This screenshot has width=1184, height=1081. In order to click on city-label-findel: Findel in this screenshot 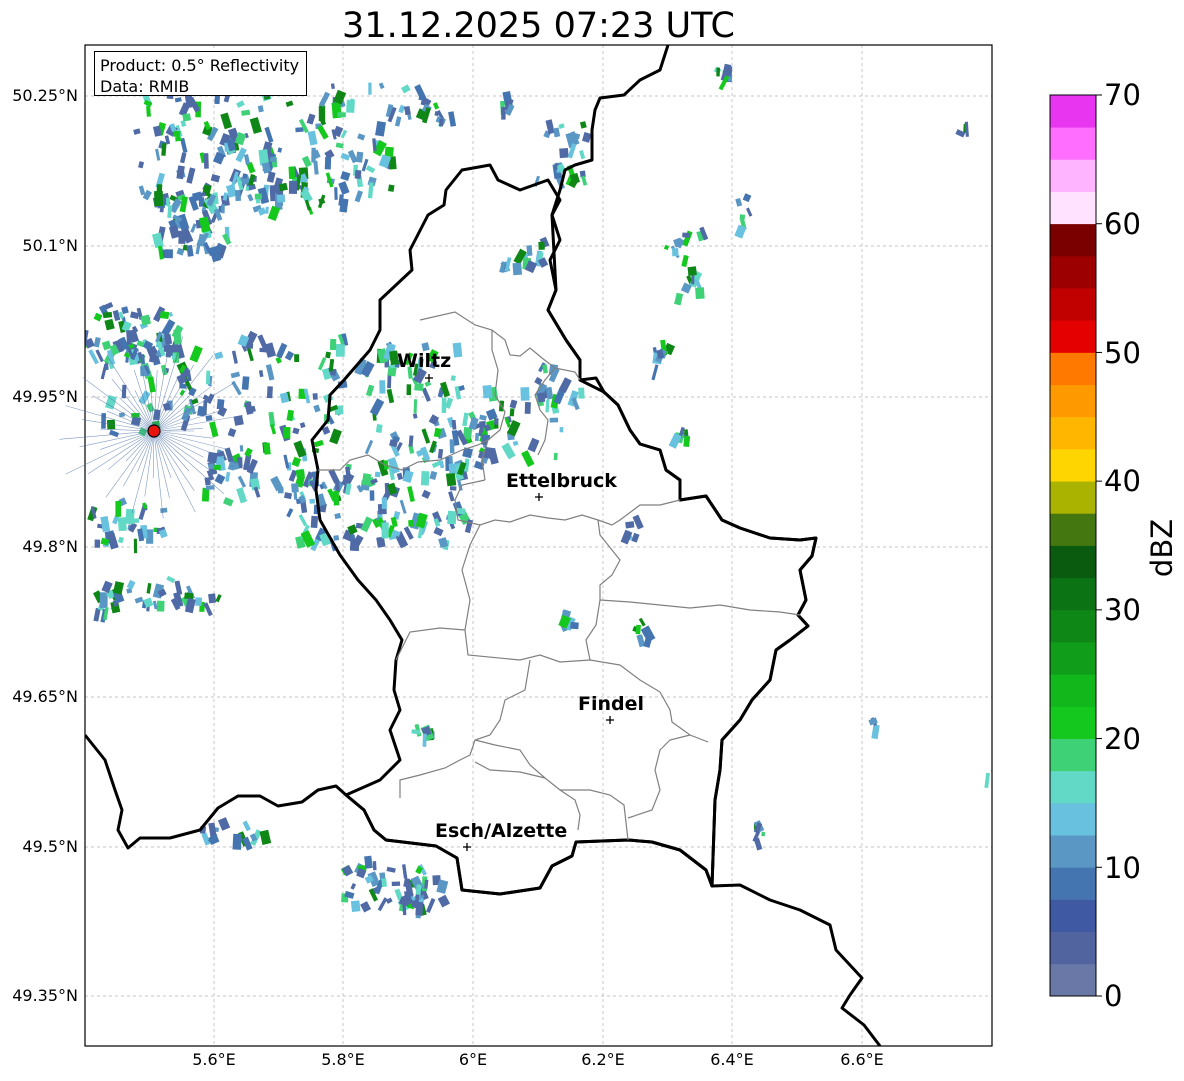, I will do `click(611, 704)`.